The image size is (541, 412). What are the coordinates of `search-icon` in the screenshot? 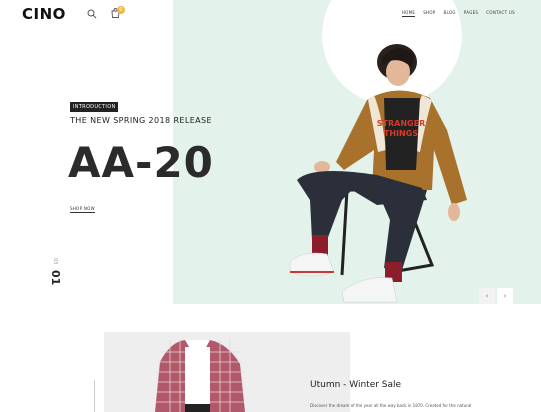 It's located at (92, 14).